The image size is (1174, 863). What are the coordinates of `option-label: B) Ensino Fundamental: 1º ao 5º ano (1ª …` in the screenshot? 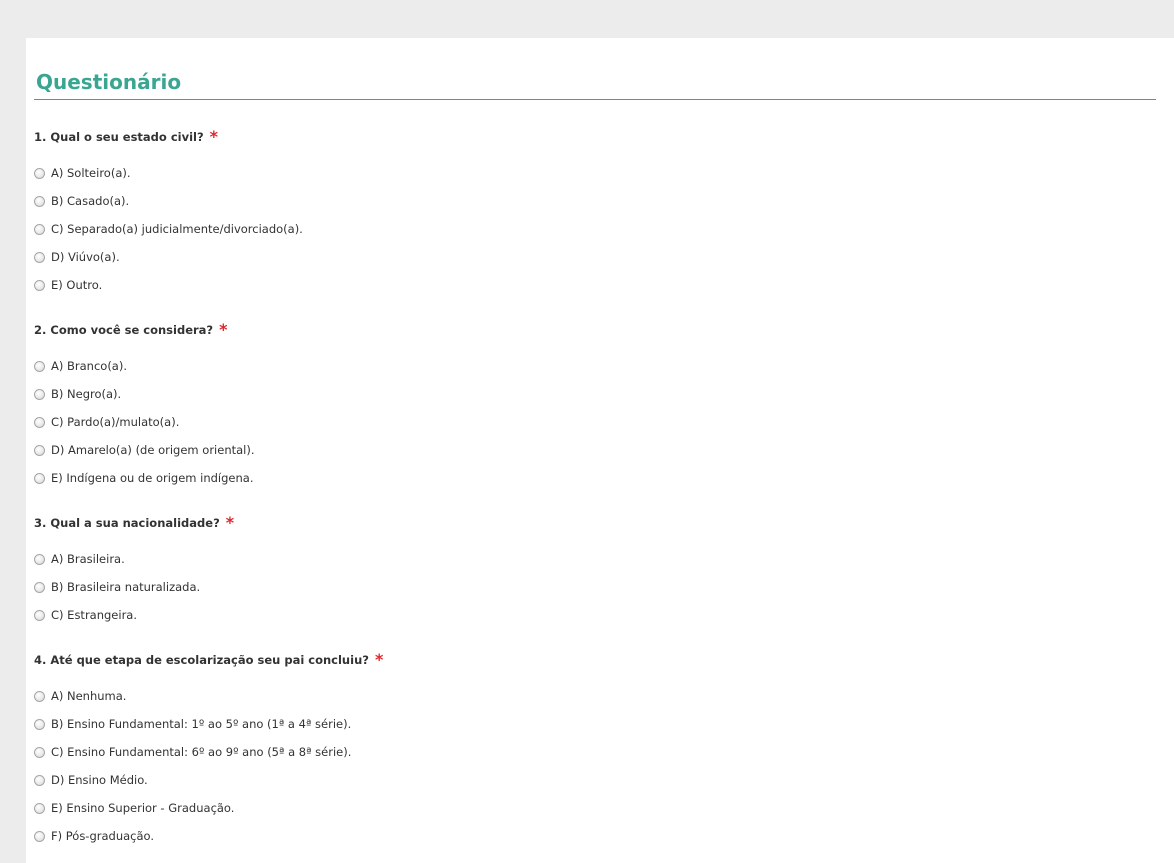 It's located at (201, 724).